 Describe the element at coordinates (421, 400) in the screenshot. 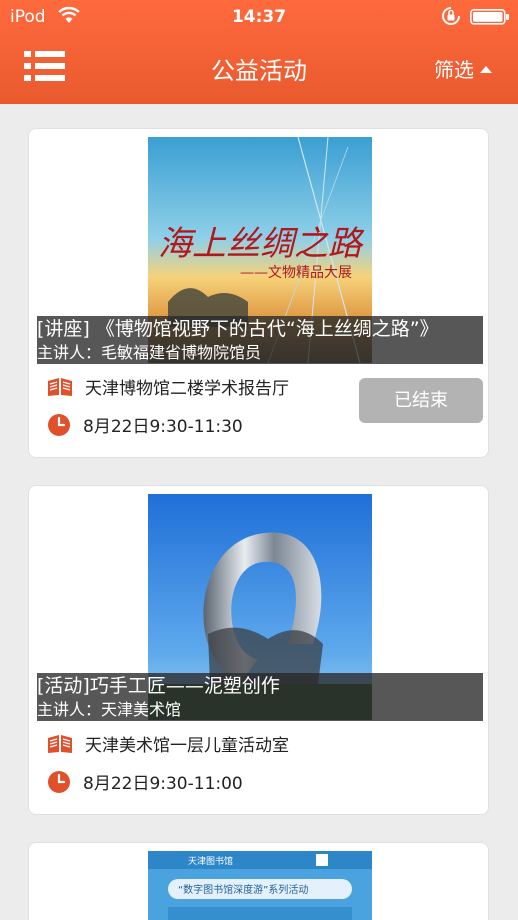

I see `event-status-button: 已结束` at that location.